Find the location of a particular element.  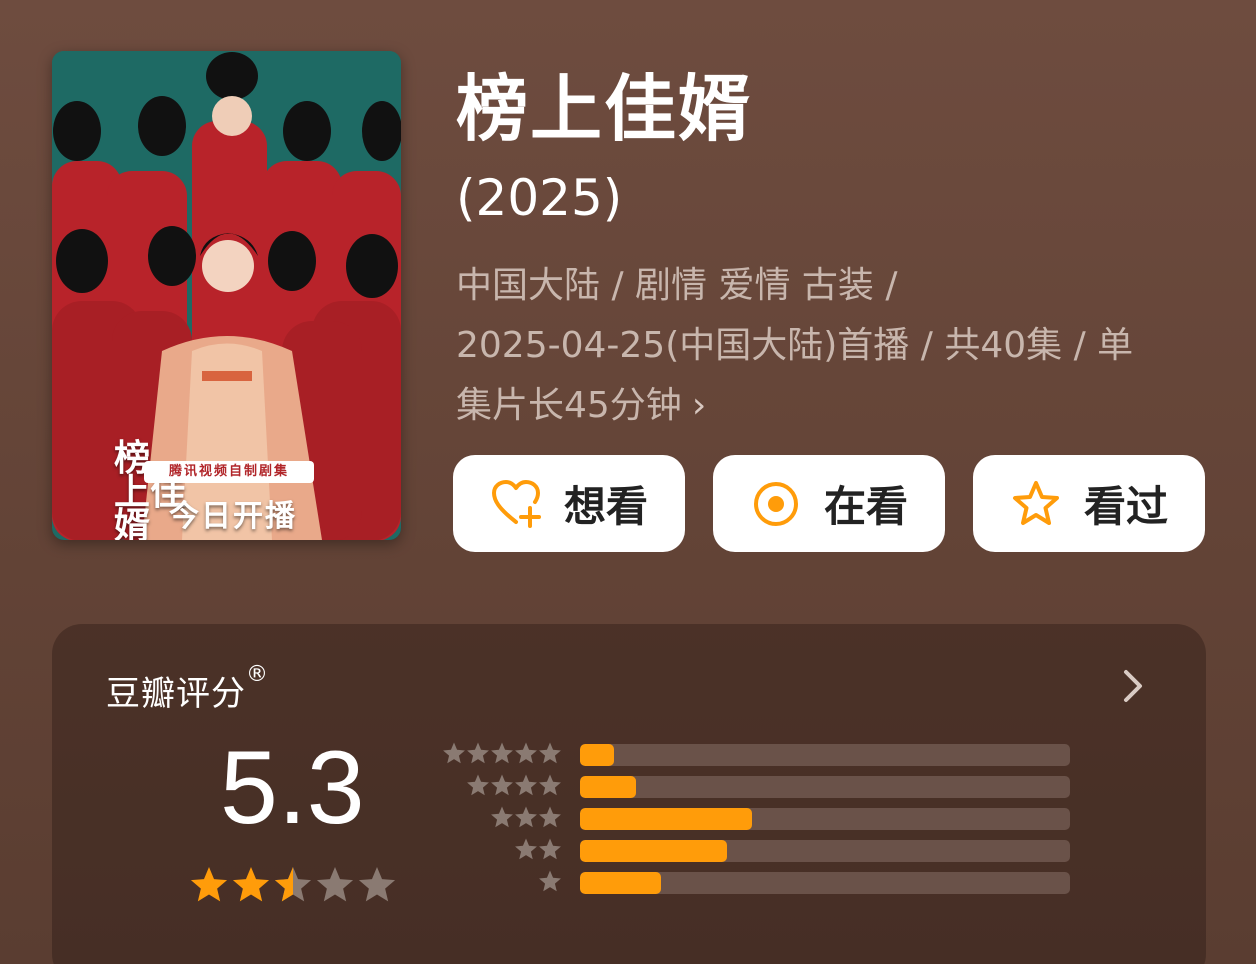

want-to-watch-button: 想看 is located at coordinates (569, 503).